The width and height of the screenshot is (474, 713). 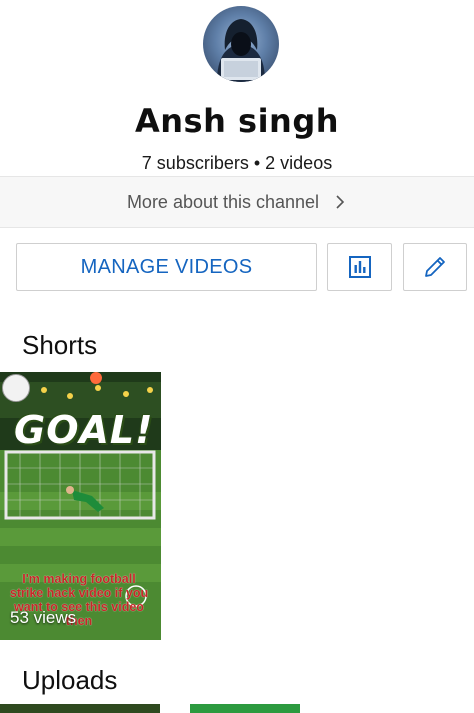 I want to click on channel-avatar, so click(x=241, y=44).